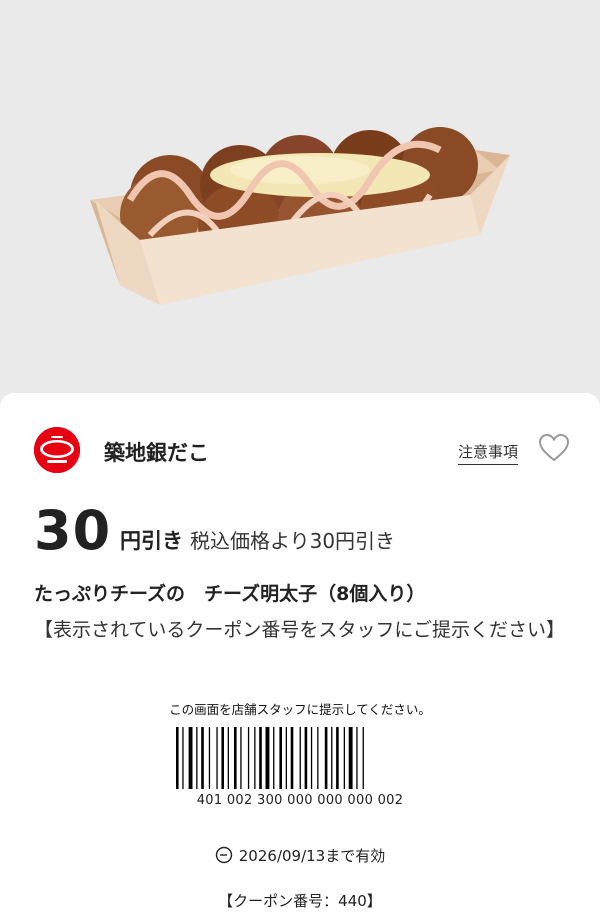  I want to click on coupon-number: 【クーポン番号：440】, so click(300, 901).